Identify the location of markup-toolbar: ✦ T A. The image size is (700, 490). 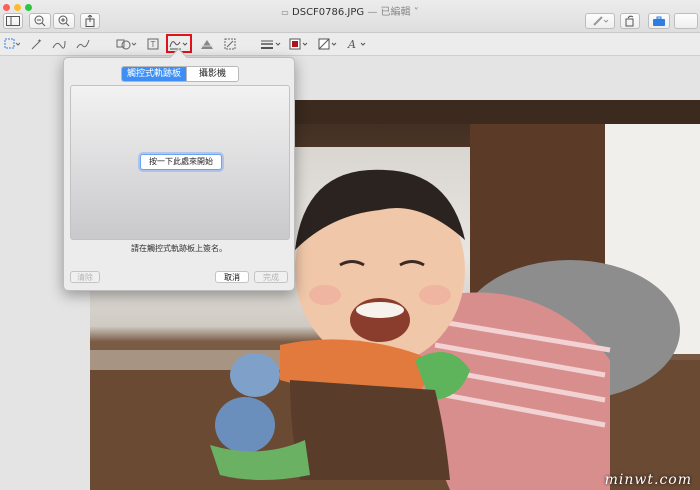
(350, 44).